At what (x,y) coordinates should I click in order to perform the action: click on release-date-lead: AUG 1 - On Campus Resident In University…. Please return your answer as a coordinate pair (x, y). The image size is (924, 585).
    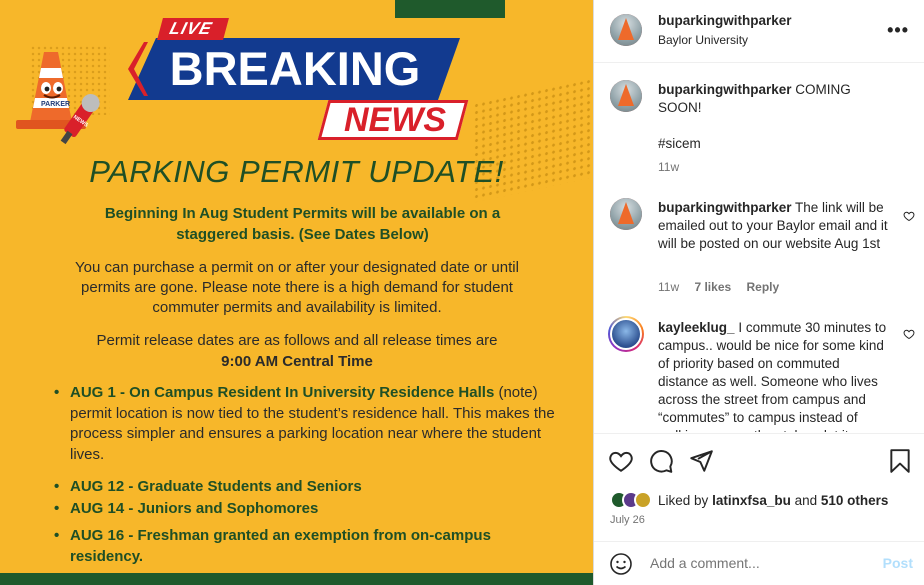
    Looking at the image, I should click on (282, 392).